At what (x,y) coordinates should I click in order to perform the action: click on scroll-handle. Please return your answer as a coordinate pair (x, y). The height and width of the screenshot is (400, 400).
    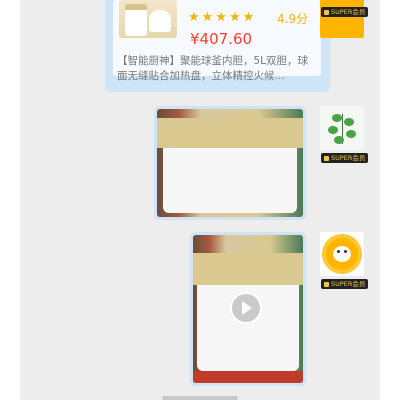
    Looking at the image, I should click on (200, 398).